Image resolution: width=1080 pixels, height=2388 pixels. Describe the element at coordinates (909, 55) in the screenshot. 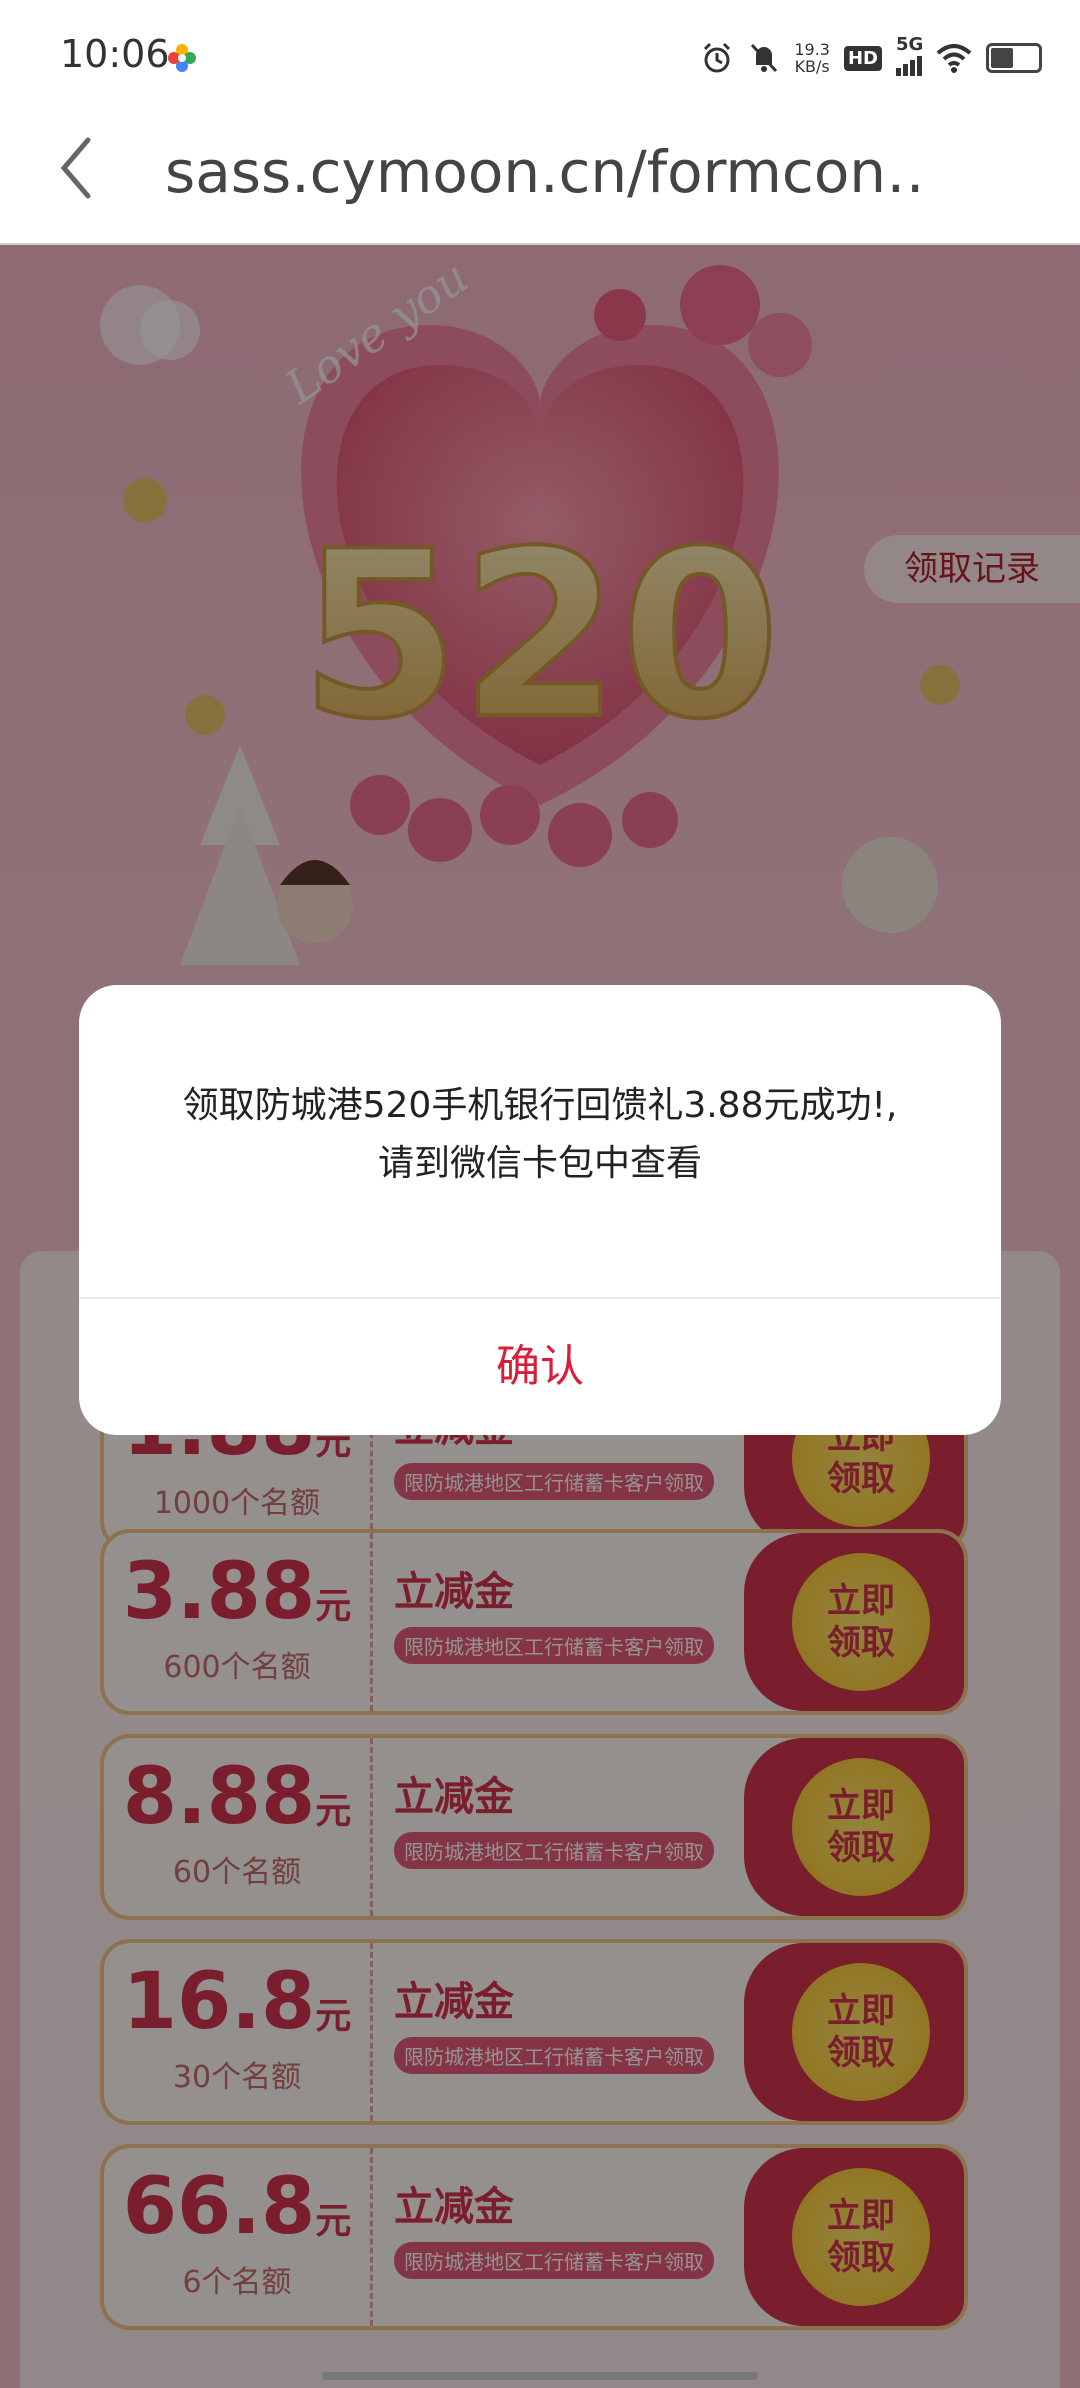

I see `signal-icon: 5G` at that location.